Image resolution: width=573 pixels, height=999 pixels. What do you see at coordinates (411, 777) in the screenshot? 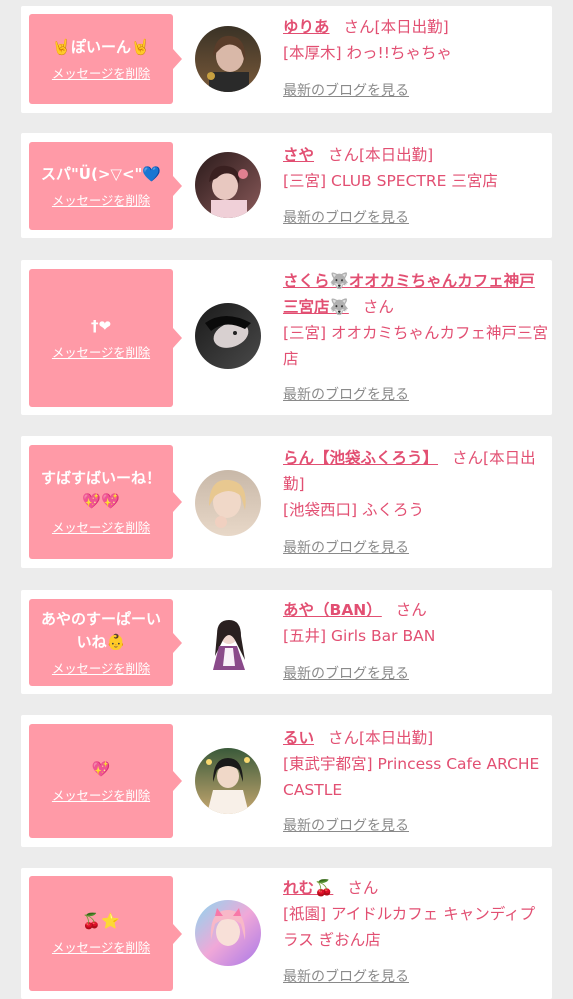
I see `shop-info: [東武宇都宮] Princess Cafe ARCHE CASTLE` at bounding box center [411, 777].